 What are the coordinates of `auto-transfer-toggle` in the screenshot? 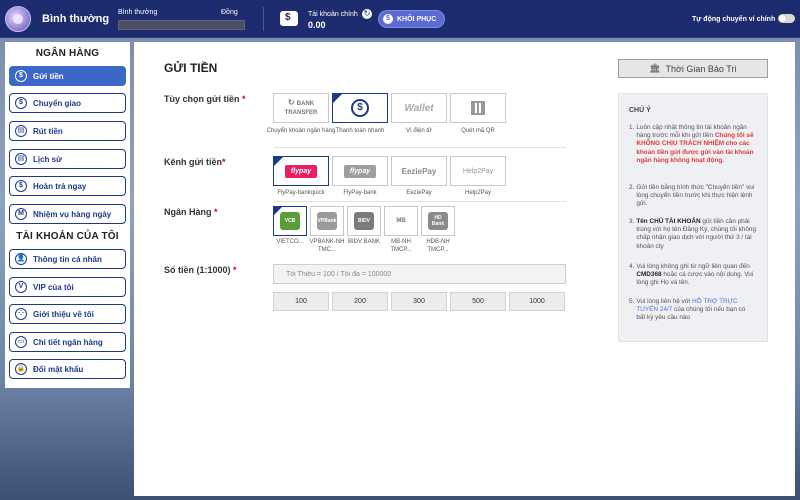 It's located at (786, 18).